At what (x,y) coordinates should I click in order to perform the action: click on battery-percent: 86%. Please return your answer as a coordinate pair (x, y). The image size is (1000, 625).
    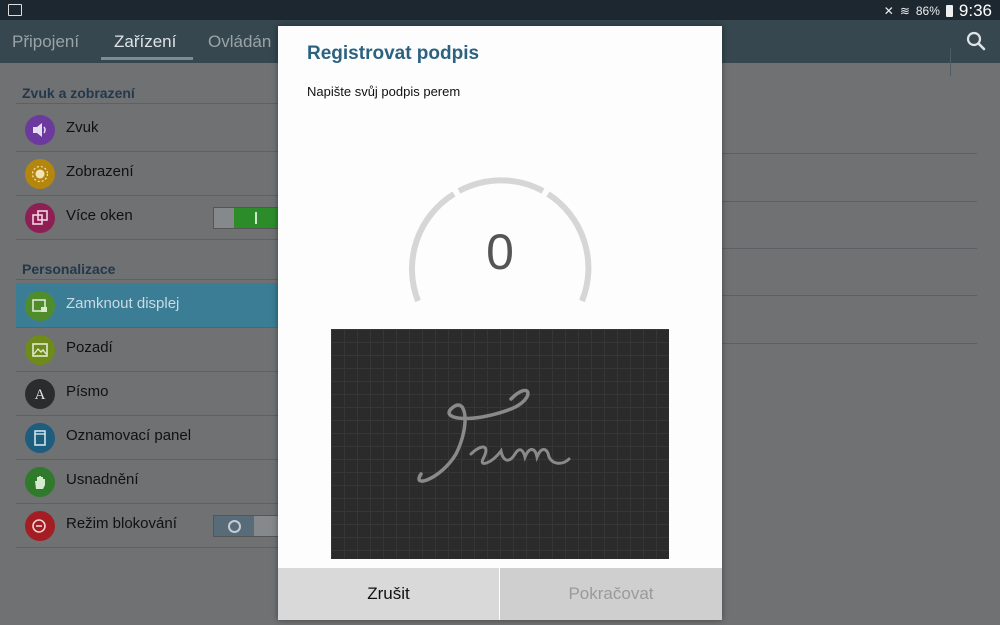
    Looking at the image, I should click on (927, 11).